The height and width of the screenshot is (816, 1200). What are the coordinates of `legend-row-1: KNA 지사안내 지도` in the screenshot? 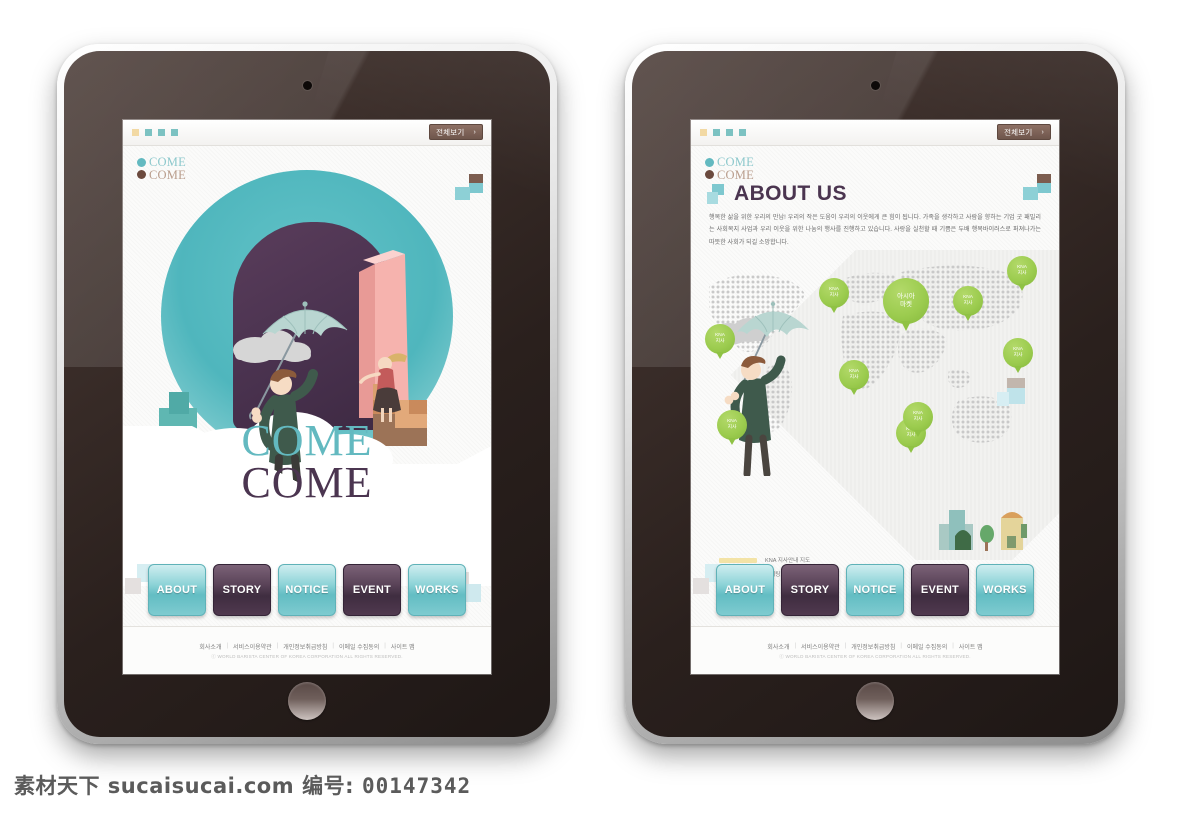 It's located at (764, 560).